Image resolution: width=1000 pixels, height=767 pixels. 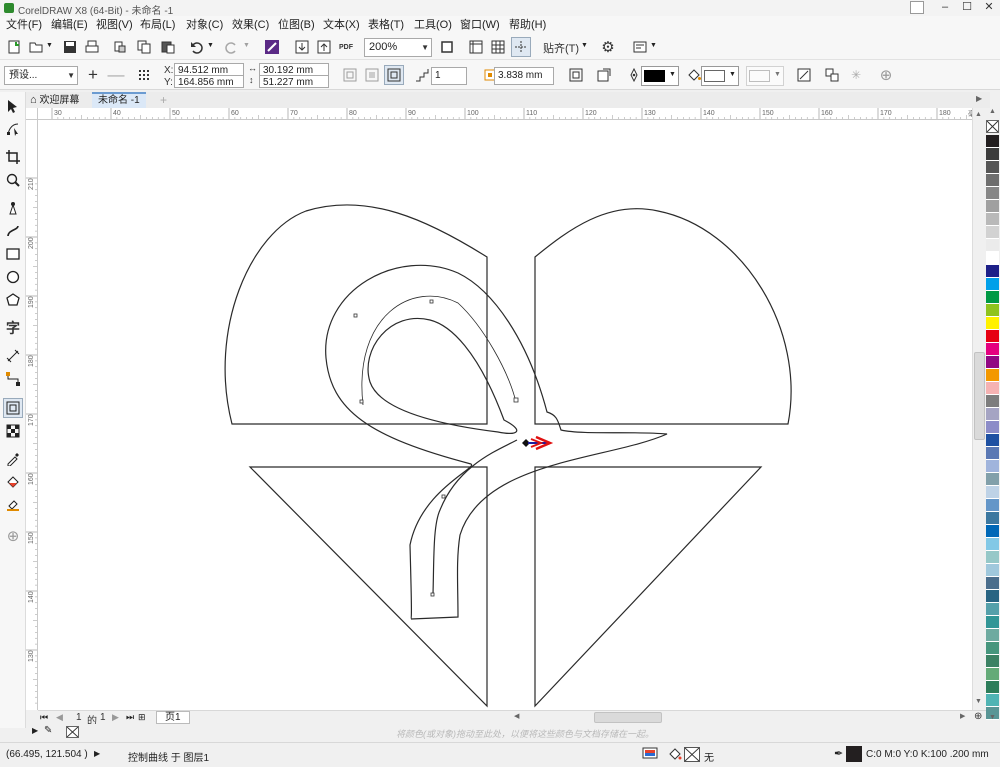 What do you see at coordinates (527, 25) in the screenshot?
I see `menu-help: 帮助(H)` at bounding box center [527, 25].